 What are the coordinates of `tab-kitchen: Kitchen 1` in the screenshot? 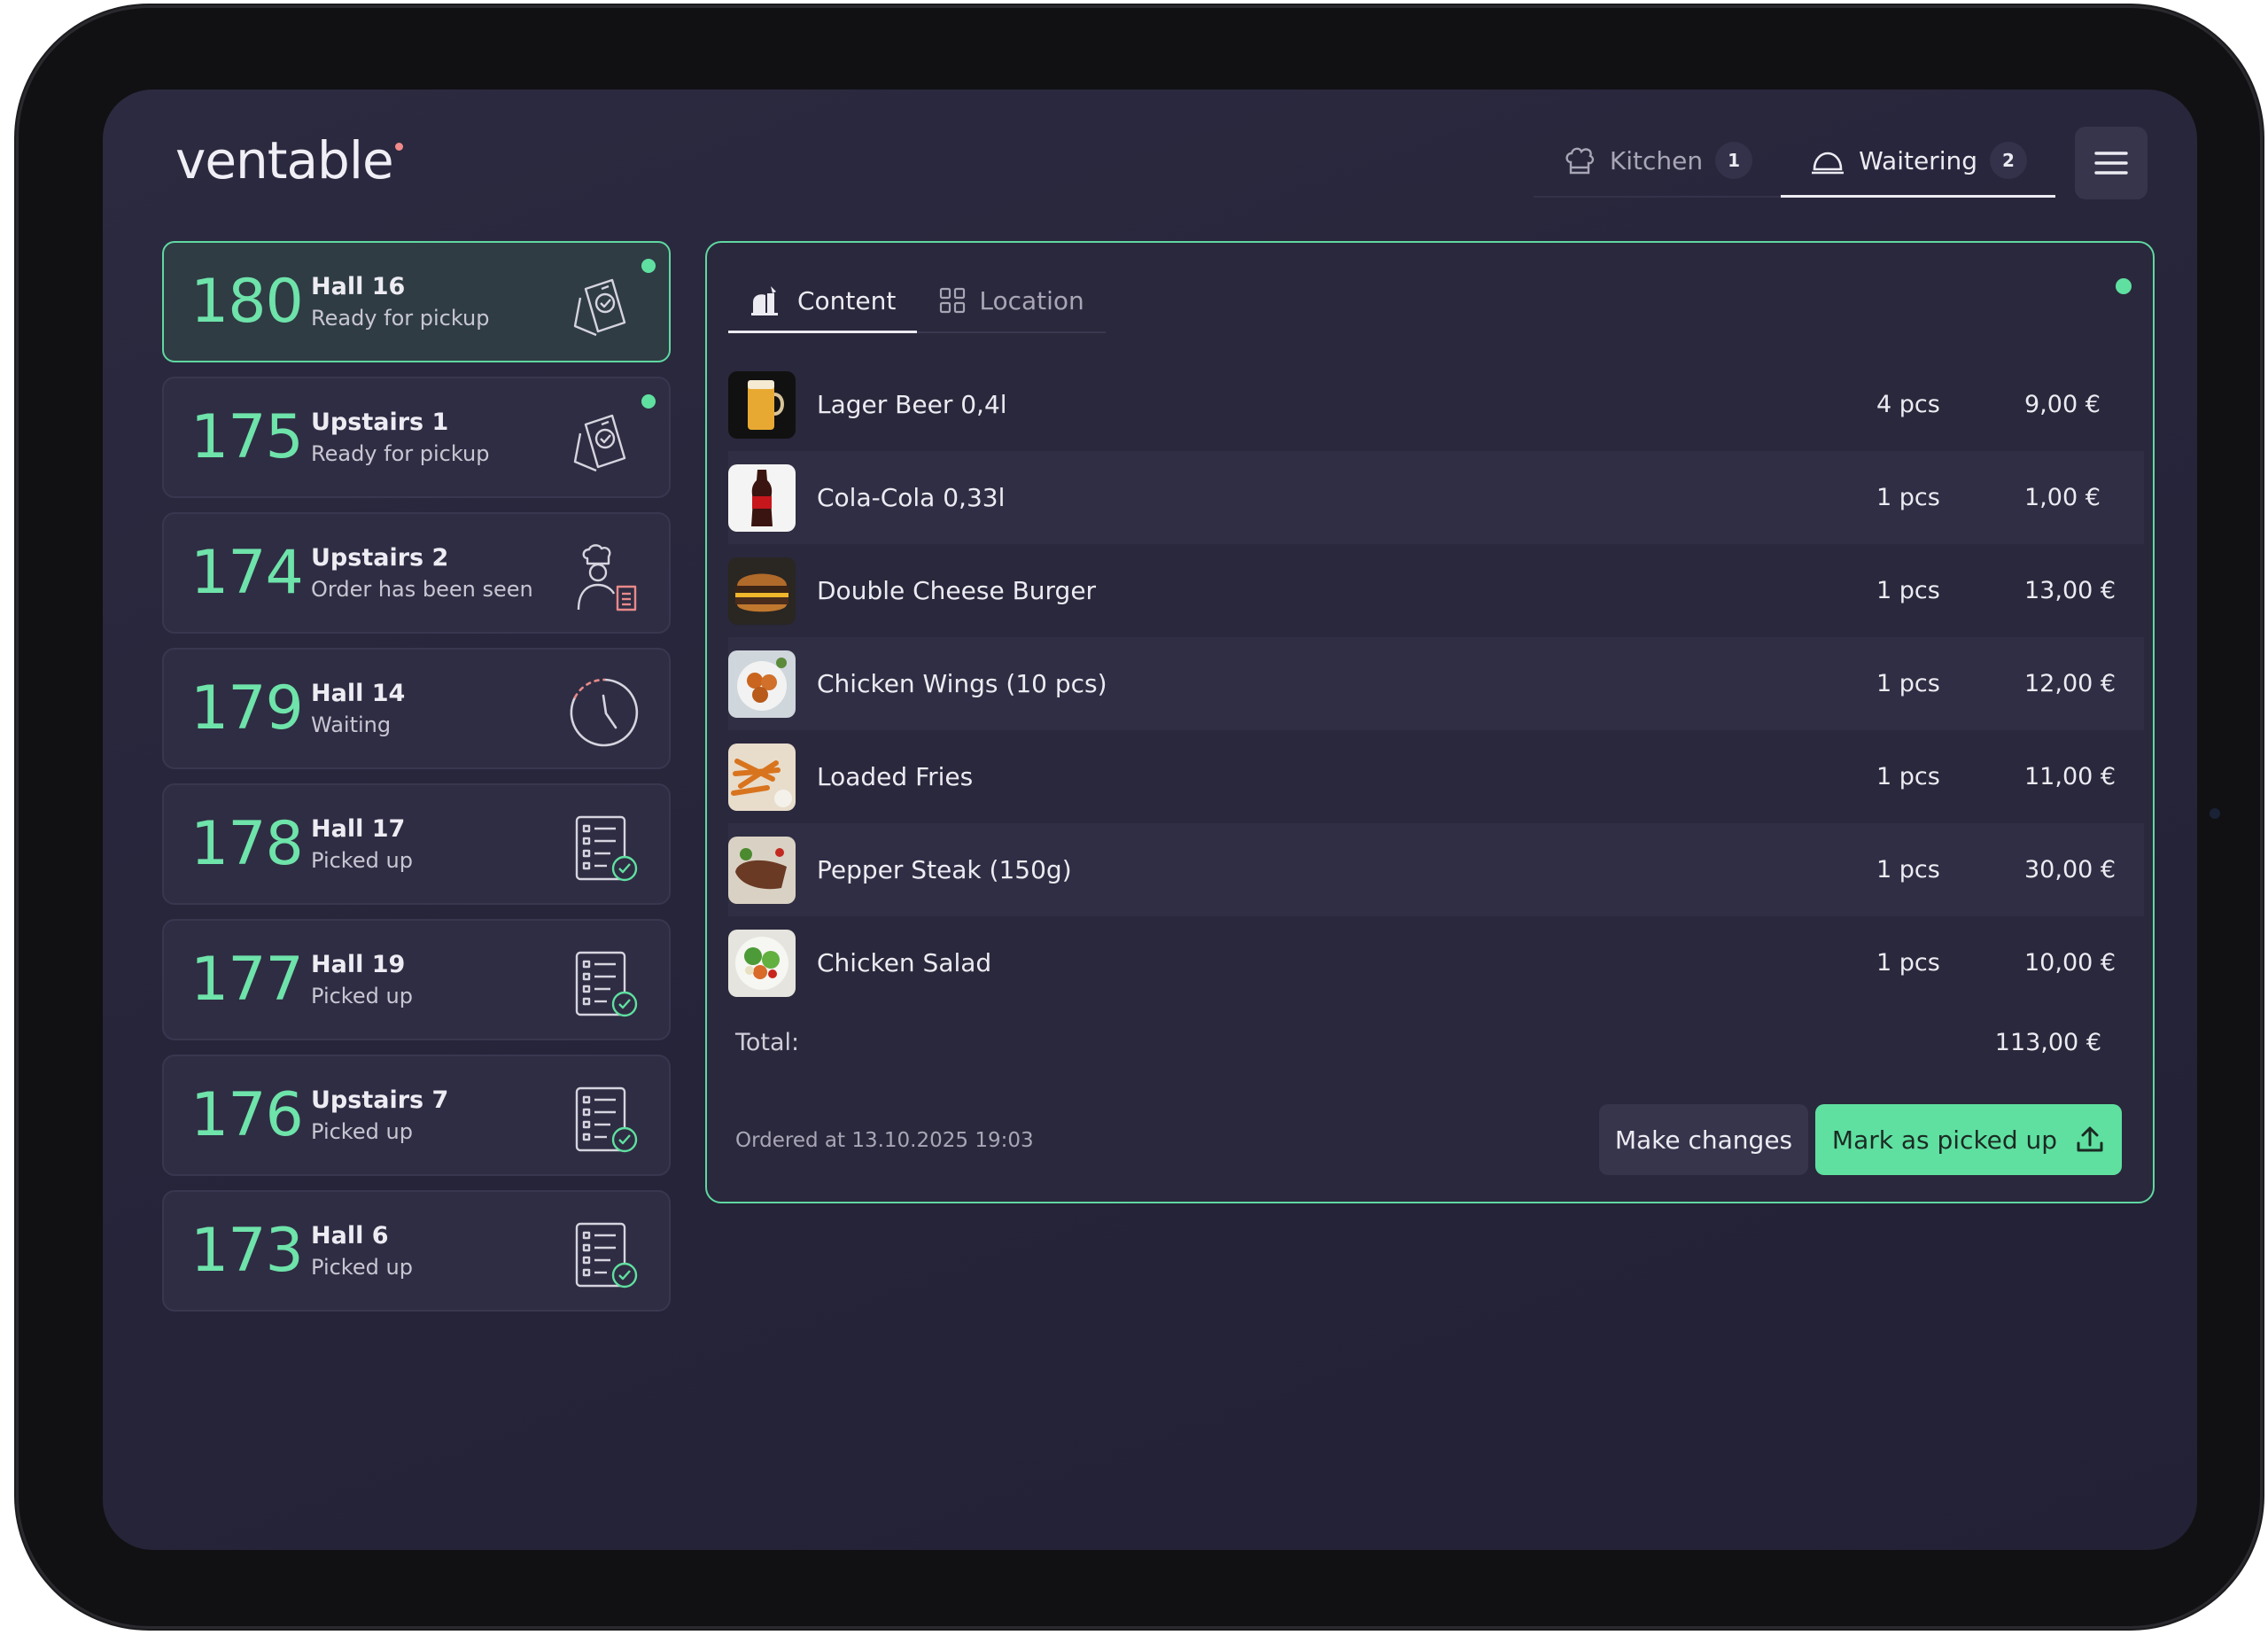 It's located at (1657, 160).